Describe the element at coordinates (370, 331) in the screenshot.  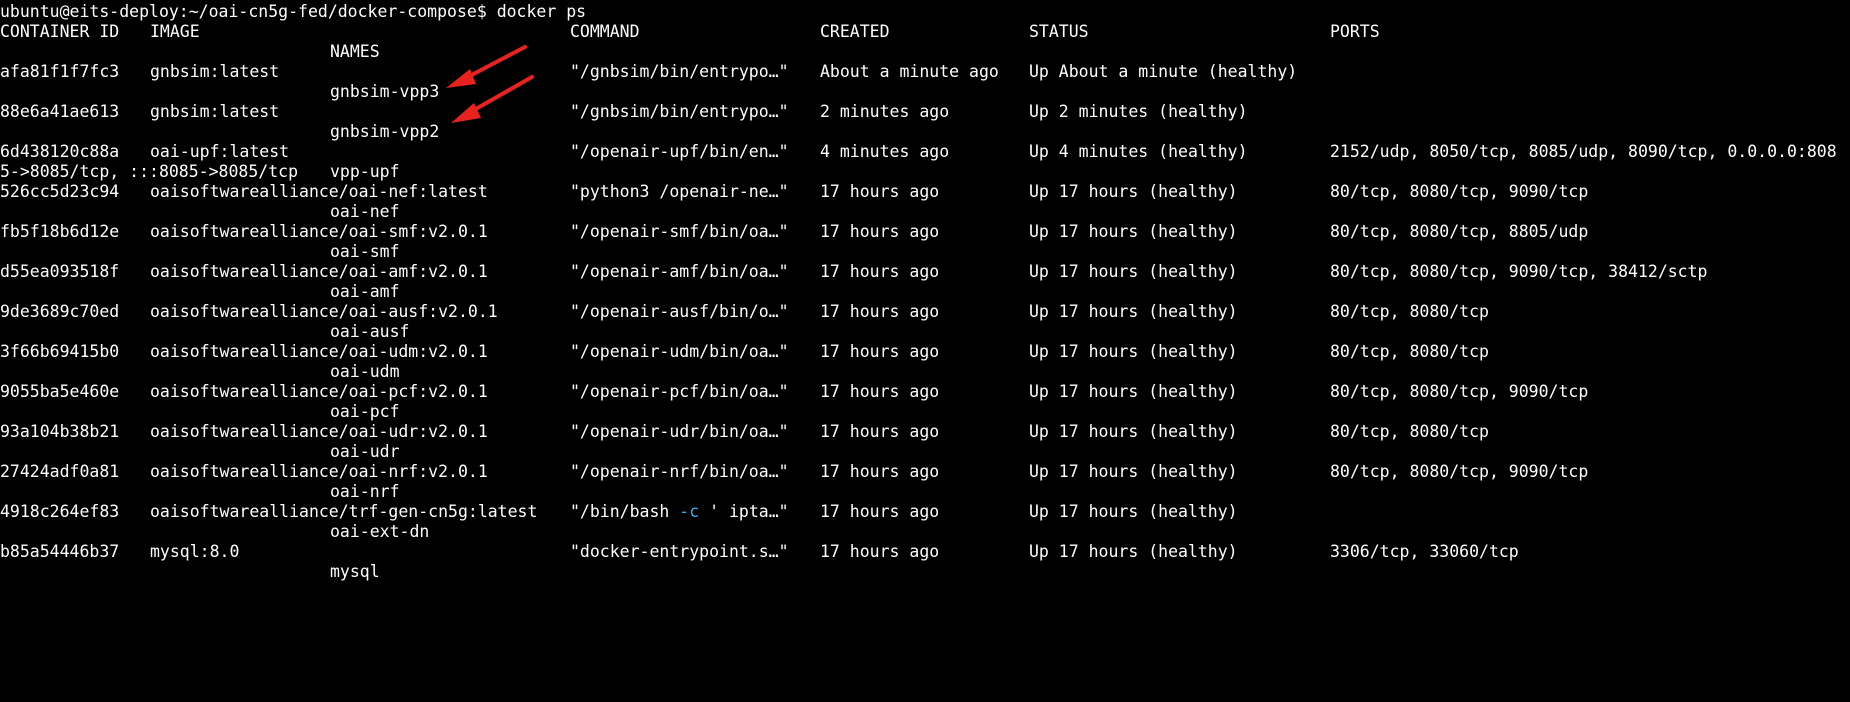
I see `container-name: oai-ausf` at that location.